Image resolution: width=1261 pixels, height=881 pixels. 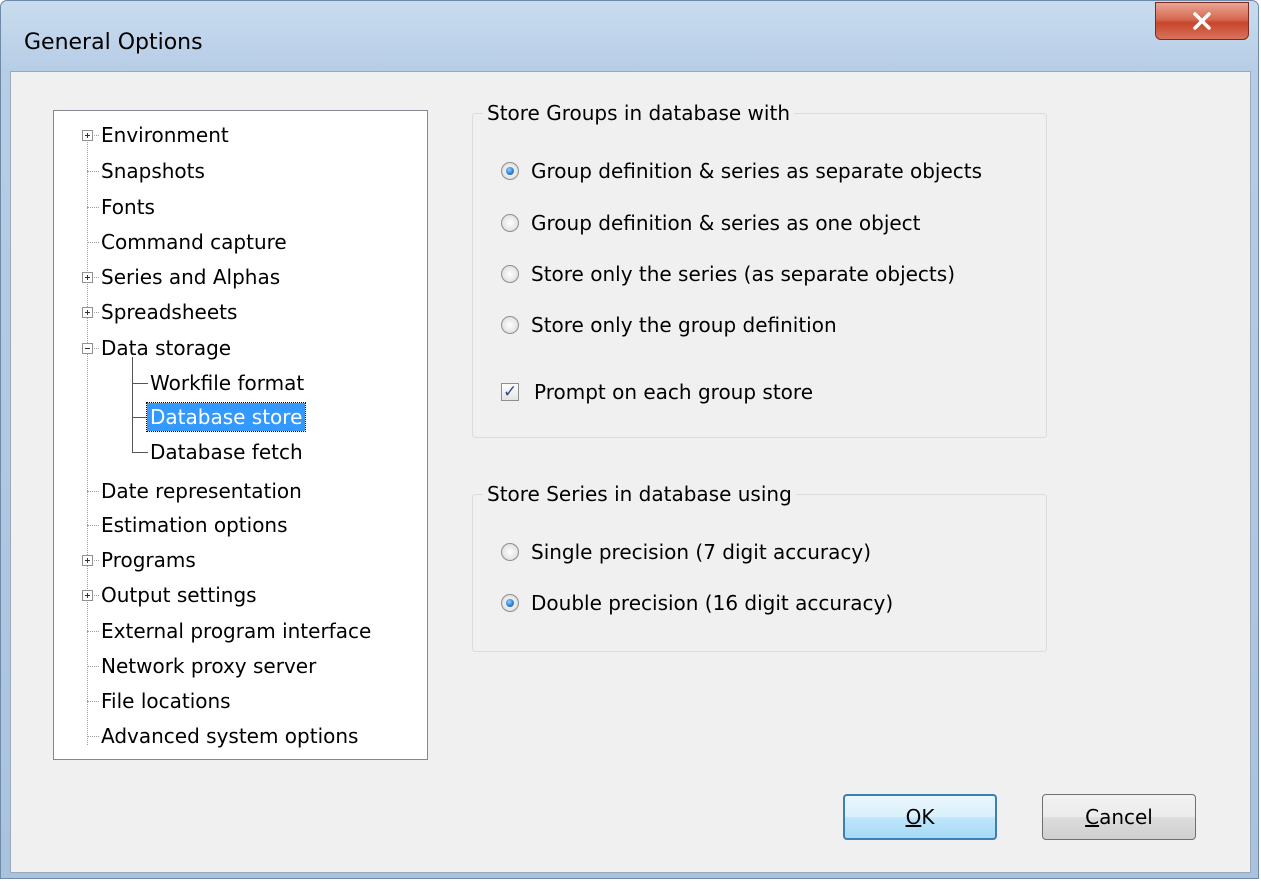 I want to click on title-bar: General Options, so click(x=629, y=36).